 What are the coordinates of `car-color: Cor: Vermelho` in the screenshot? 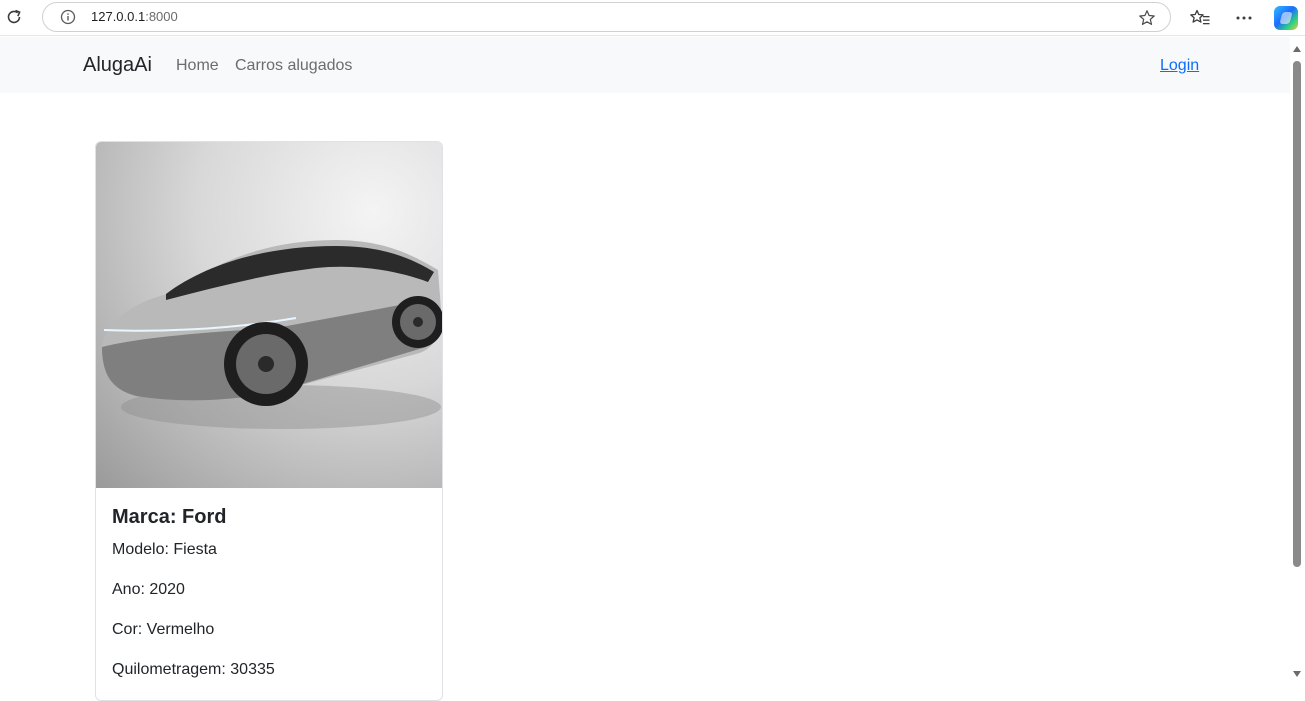 It's located at (163, 629).